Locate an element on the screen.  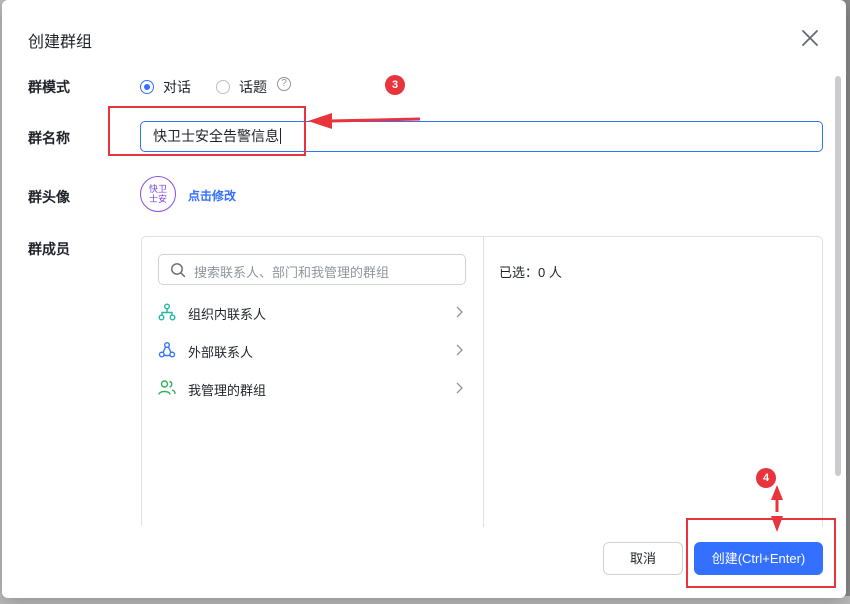
list-item-label: 组织内联系人 is located at coordinates (227, 314).